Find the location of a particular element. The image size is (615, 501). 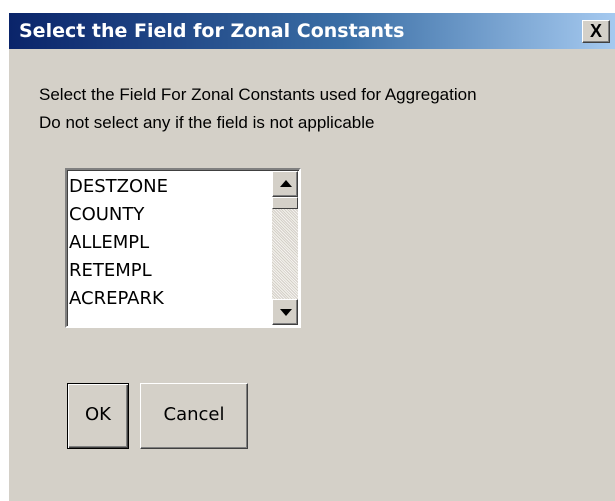

cancel-button: Cancel is located at coordinates (194, 416).